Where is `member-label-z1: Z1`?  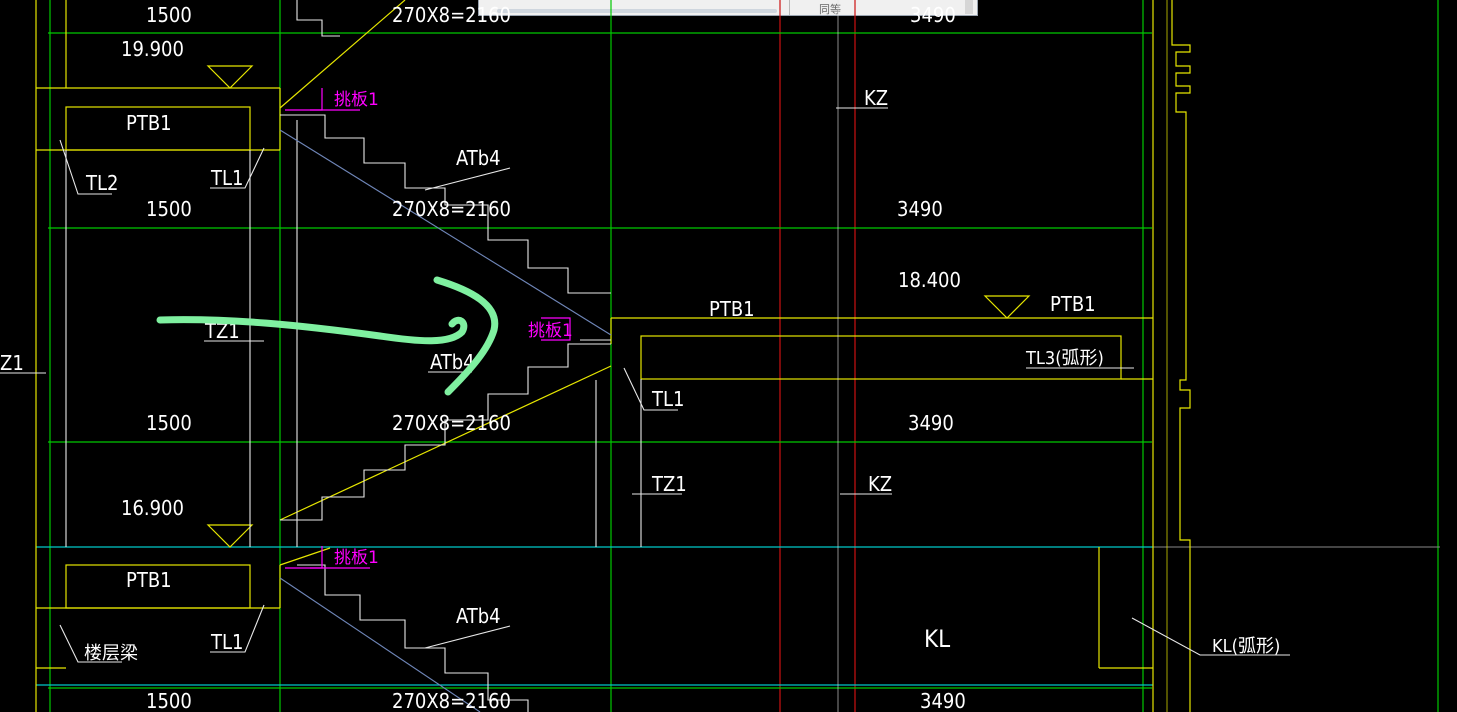
member-label-z1: Z1 is located at coordinates (12, 363).